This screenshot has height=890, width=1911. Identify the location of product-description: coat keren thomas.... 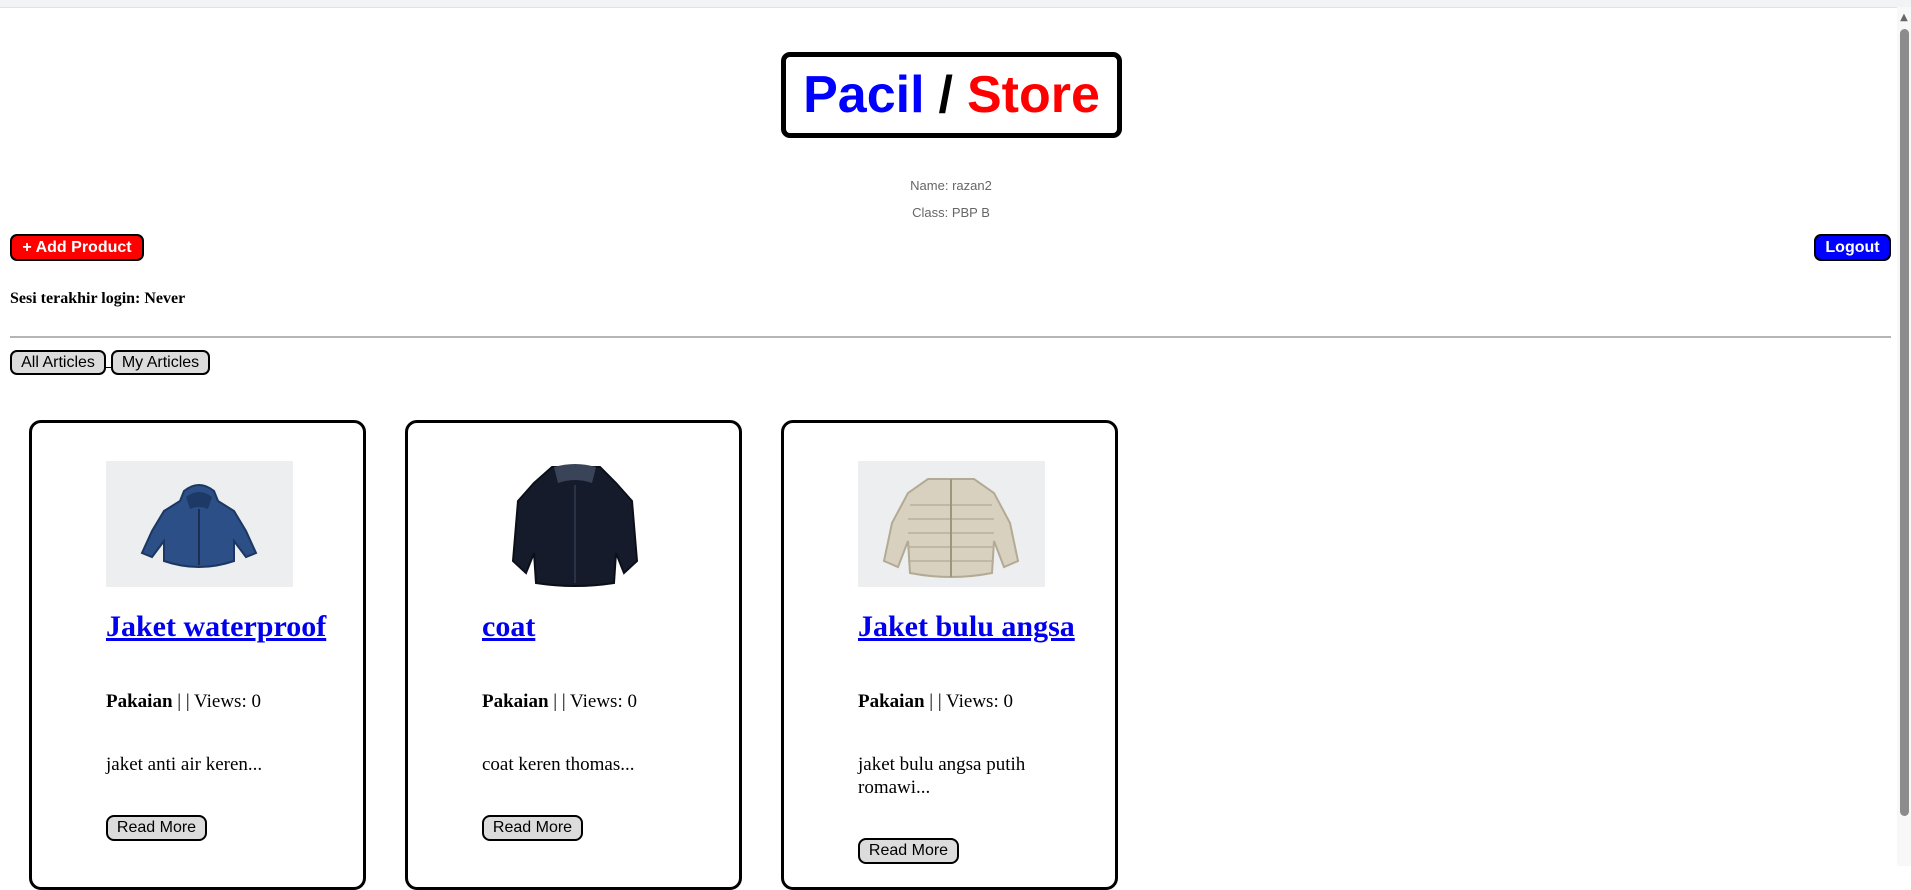
(558, 764).